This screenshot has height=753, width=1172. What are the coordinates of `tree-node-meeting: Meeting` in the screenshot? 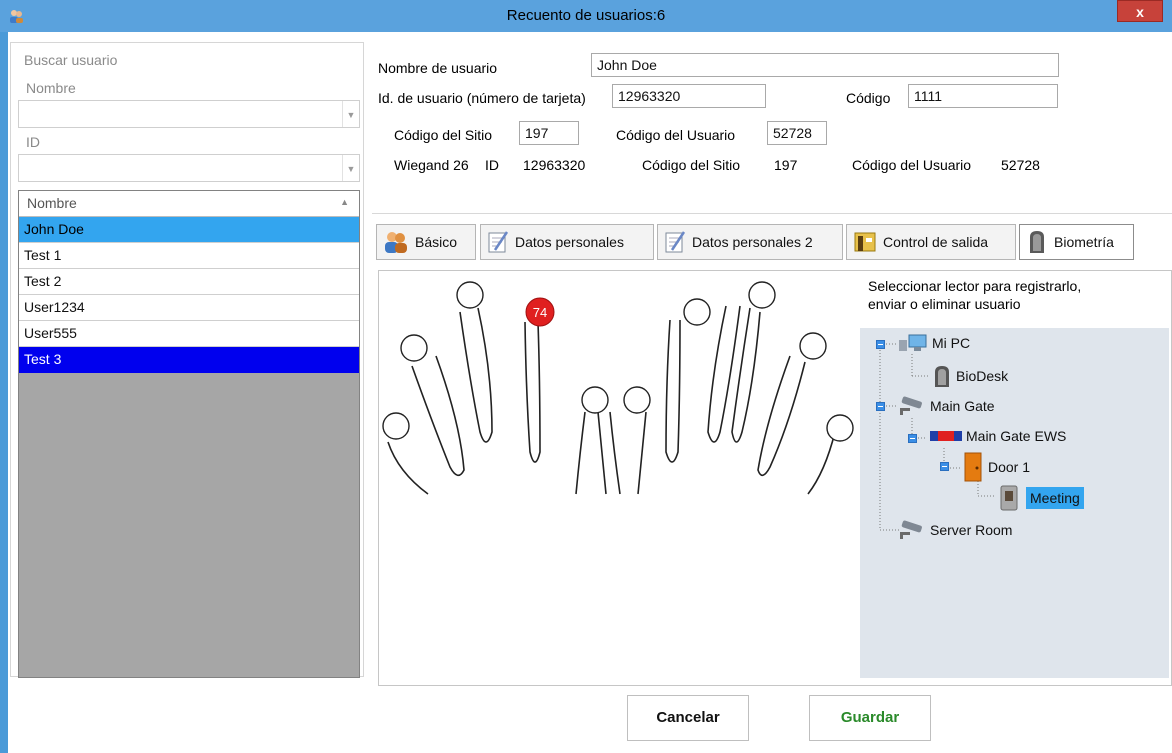 It's located at (1040, 498).